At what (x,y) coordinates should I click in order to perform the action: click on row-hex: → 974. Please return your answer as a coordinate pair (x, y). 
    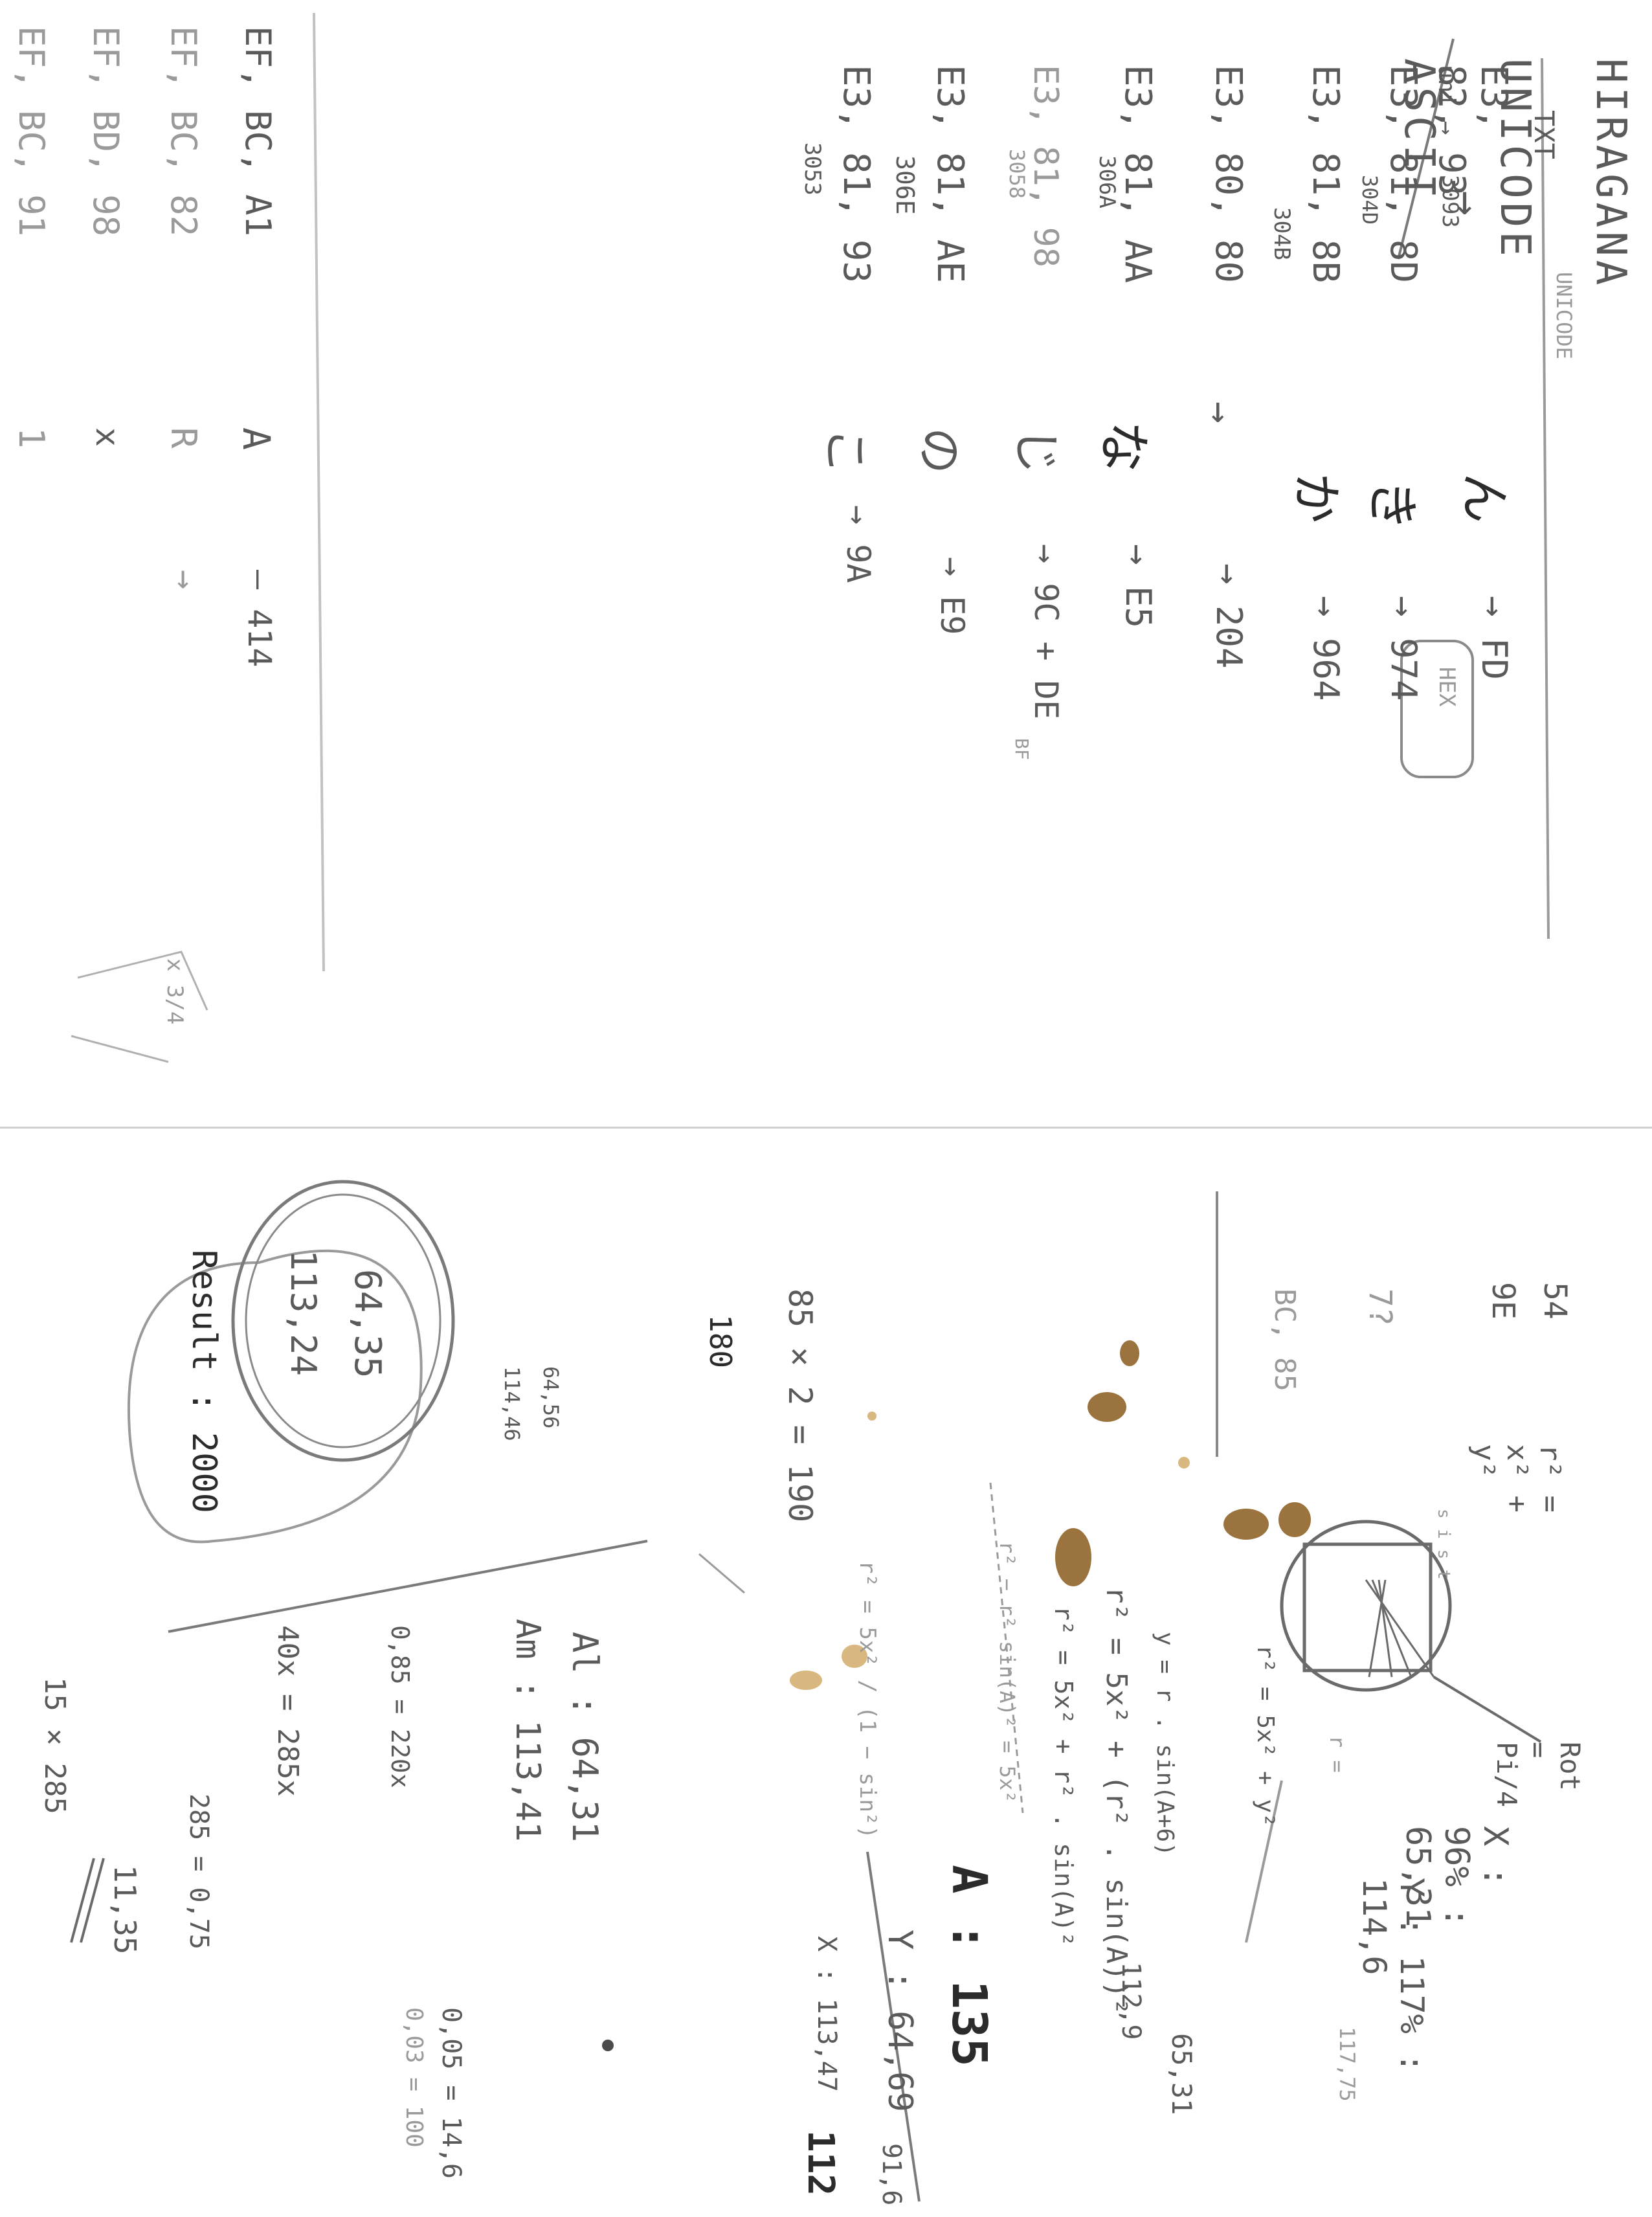
    Looking at the image, I should click on (1403, 648).